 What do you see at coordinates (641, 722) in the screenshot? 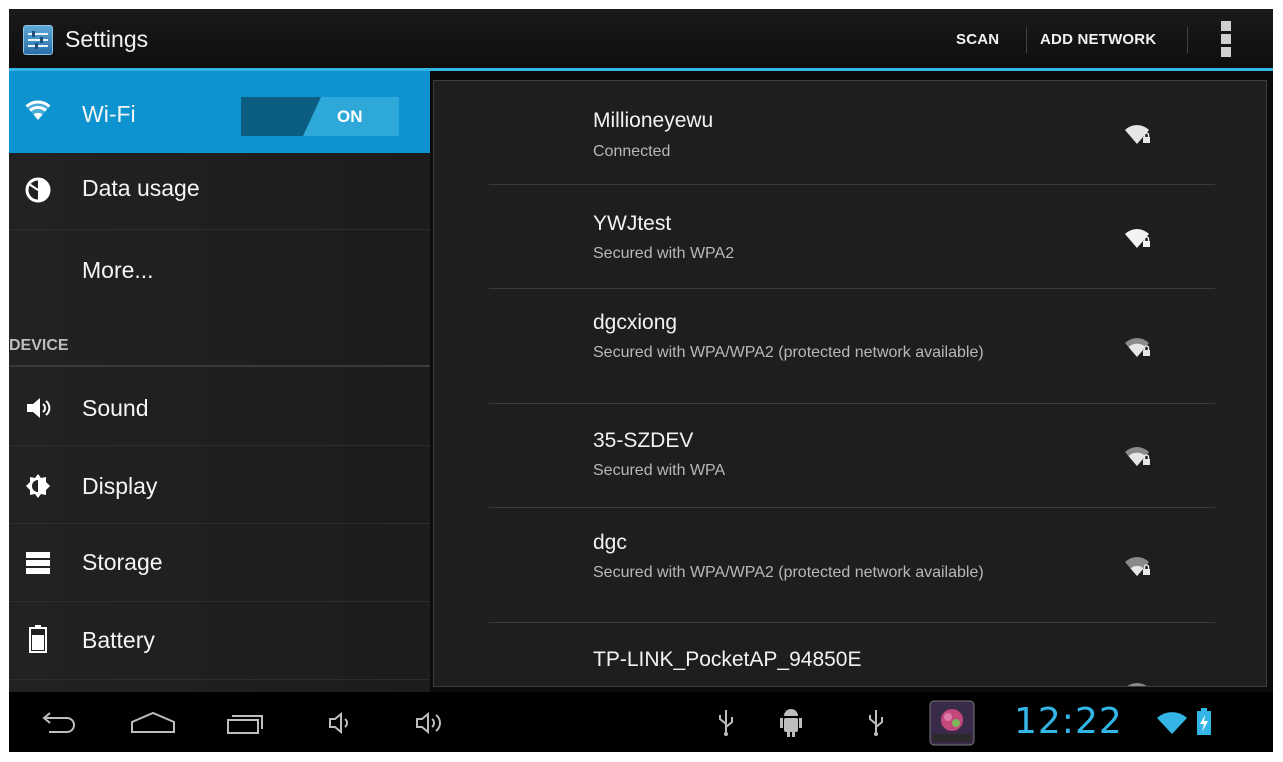
I see `system-navigation-bar: 12:22` at bounding box center [641, 722].